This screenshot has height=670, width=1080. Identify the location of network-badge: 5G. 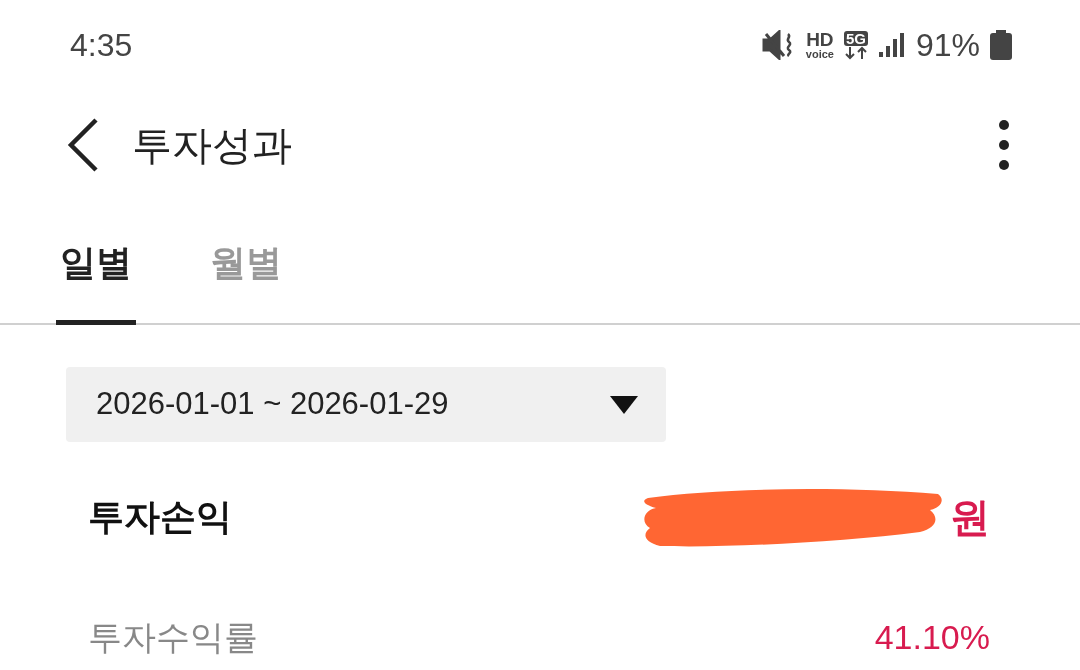
(855, 38).